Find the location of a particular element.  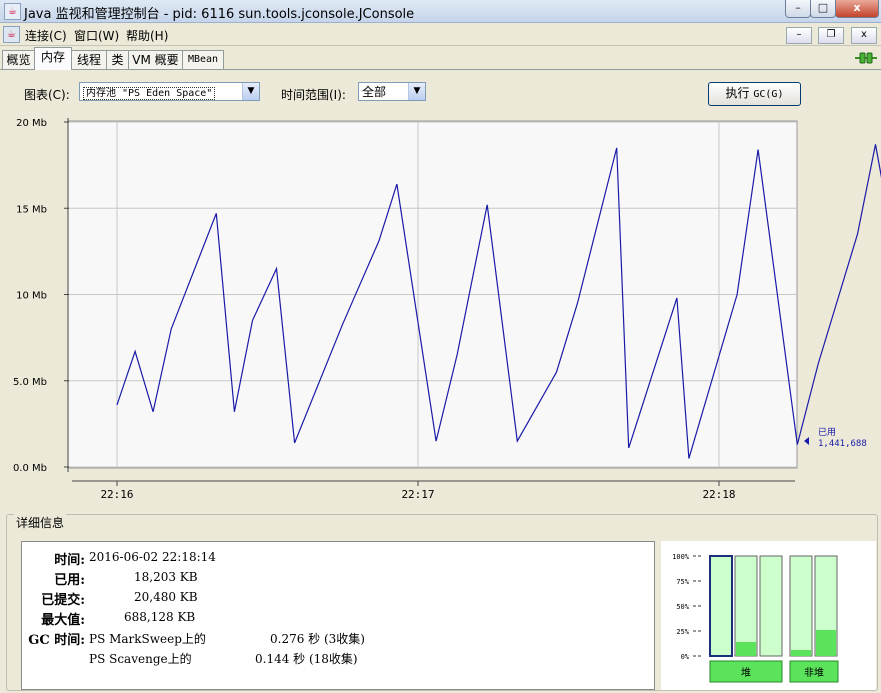

close-button: x is located at coordinates (857, 9).